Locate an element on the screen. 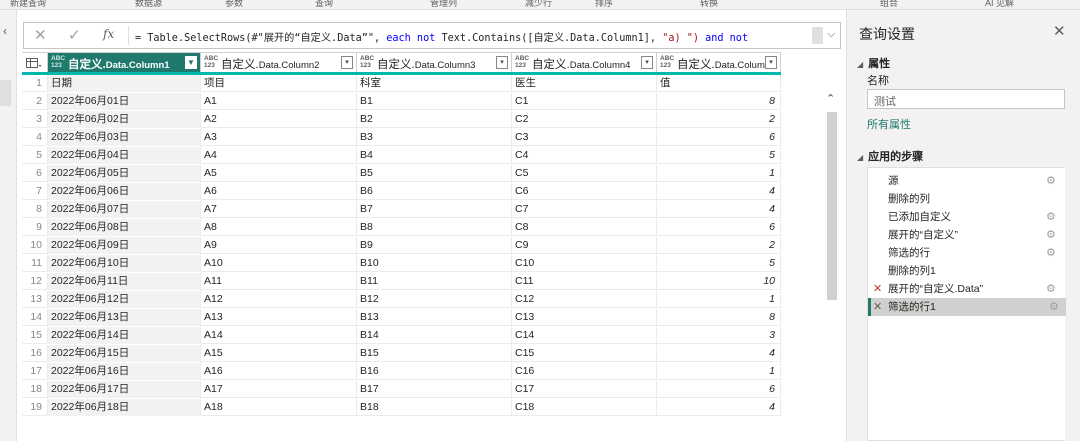  formula-scrollbar is located at coordinates (817, 35).